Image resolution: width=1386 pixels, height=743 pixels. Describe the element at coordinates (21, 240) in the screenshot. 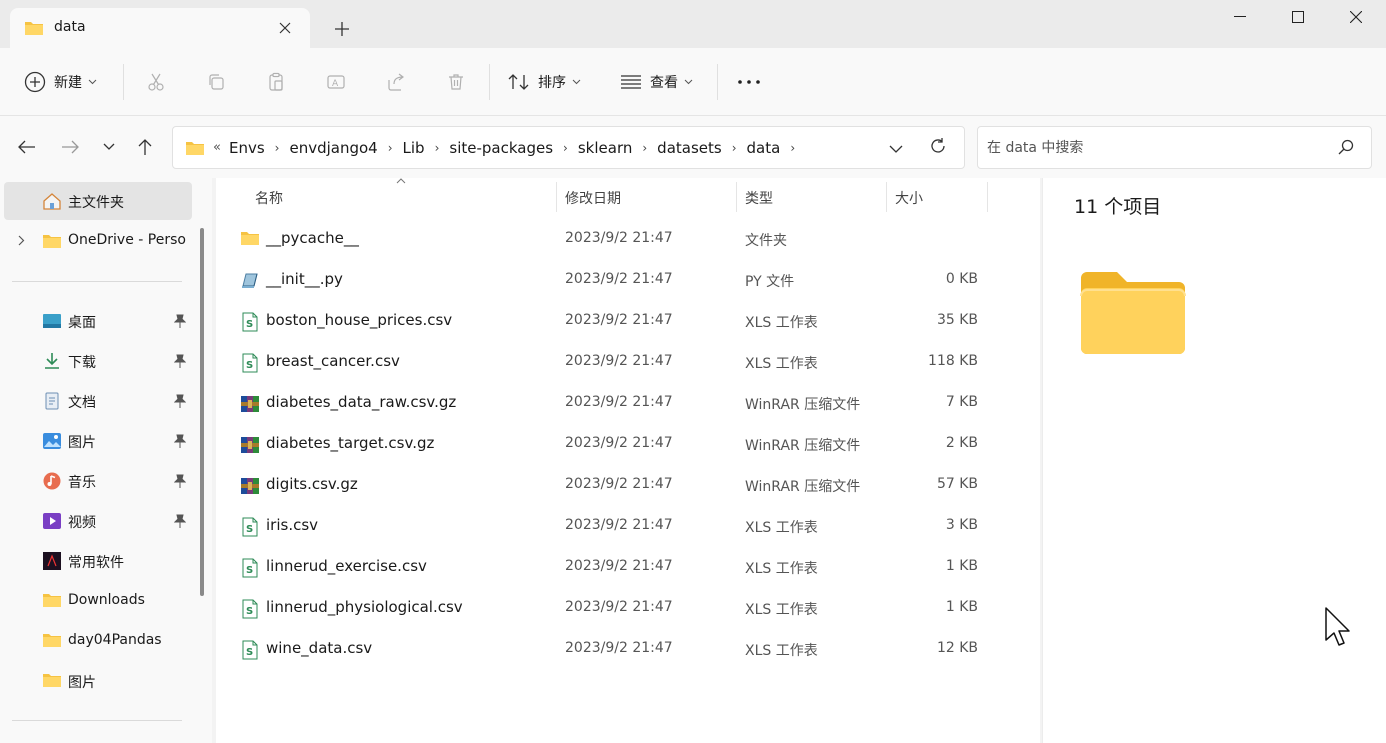

I see `chevron-right-icon` at that location.